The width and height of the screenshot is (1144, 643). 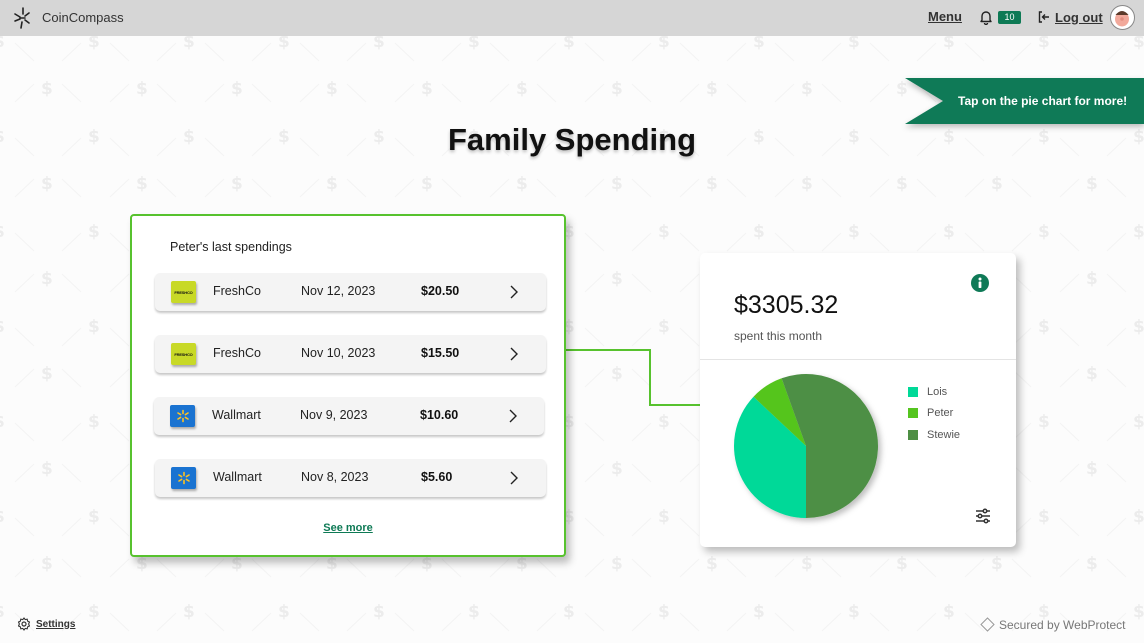 What do you see at coordinates (983, 516) in the screenshot?
I see `sliders-icon` at bounding box center [983, 516].